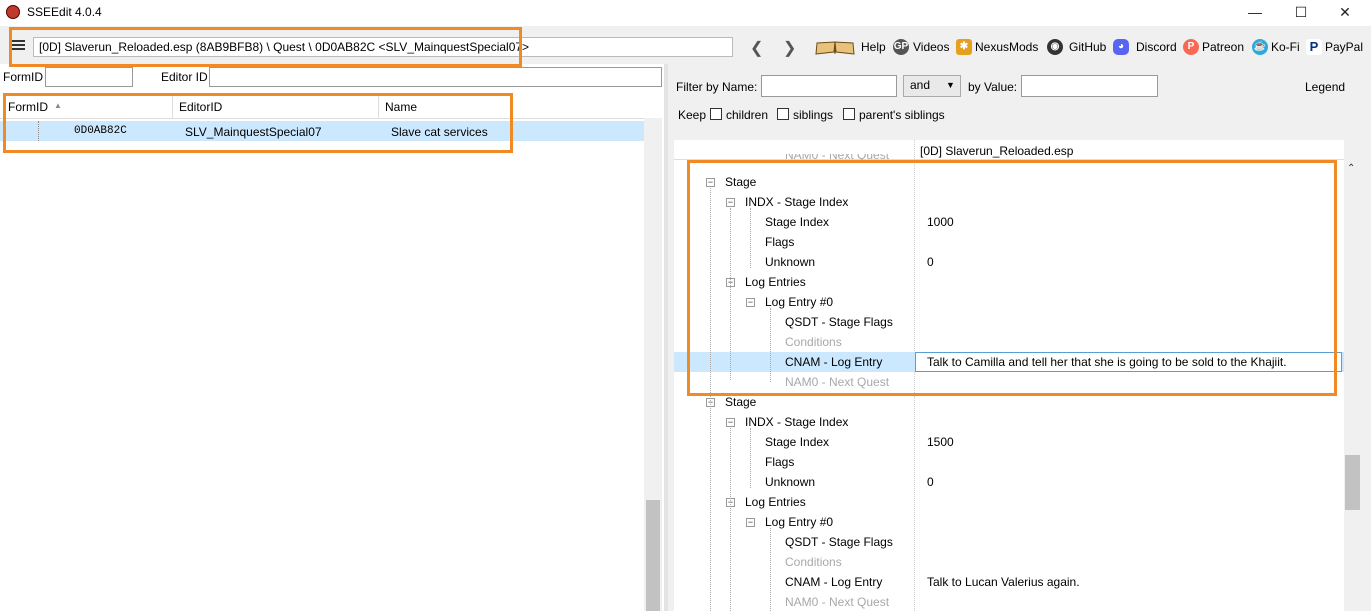  What do you see at coordinates (18, 45) in the screenshot?
I see `hamburger-menu-icon` at bounding box center [18, 45].